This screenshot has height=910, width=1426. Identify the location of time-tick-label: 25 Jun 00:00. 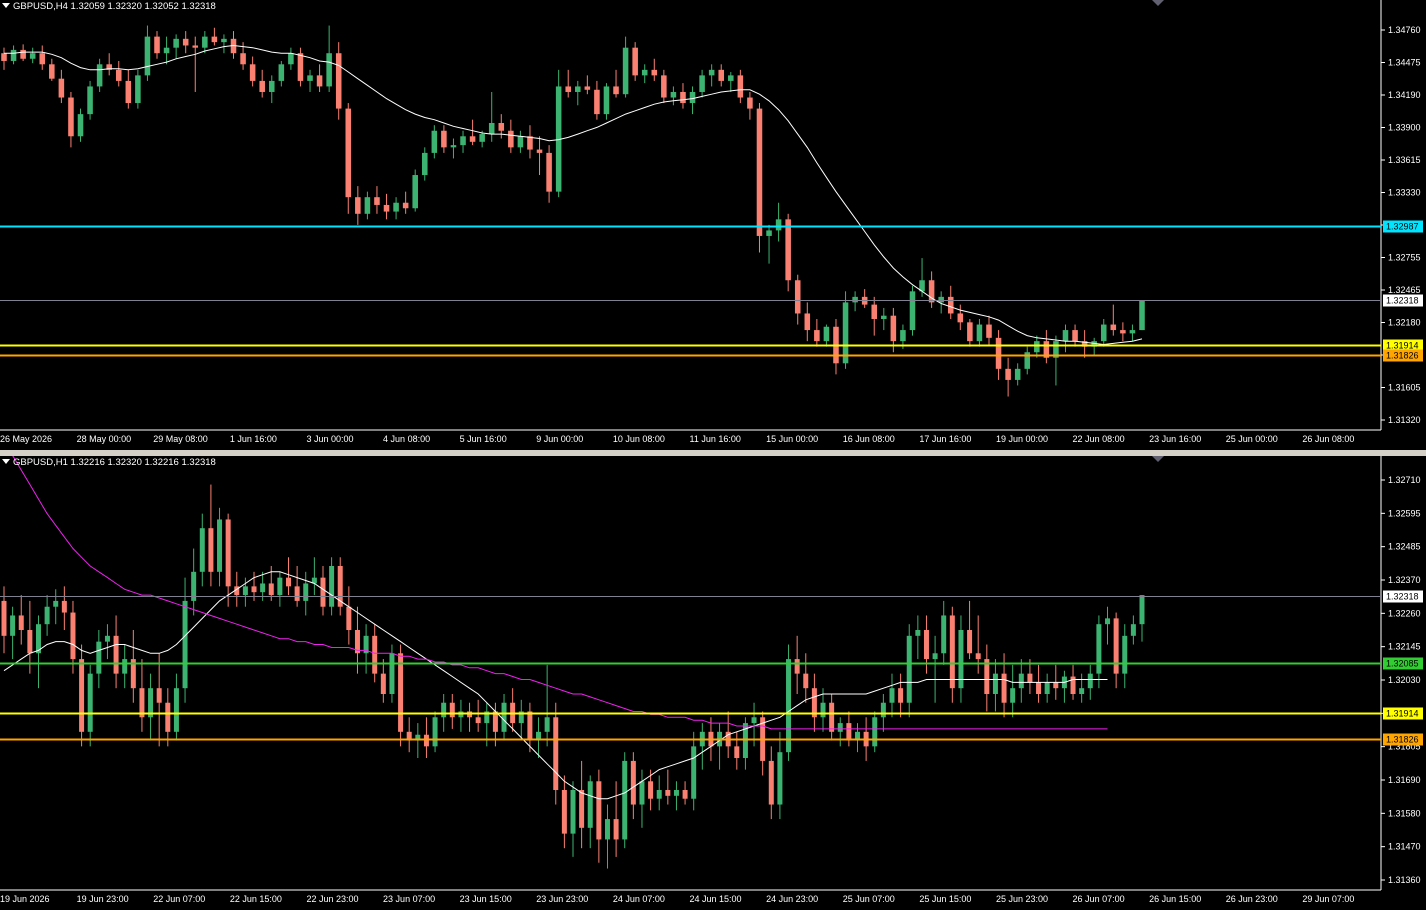
(1252, 439).